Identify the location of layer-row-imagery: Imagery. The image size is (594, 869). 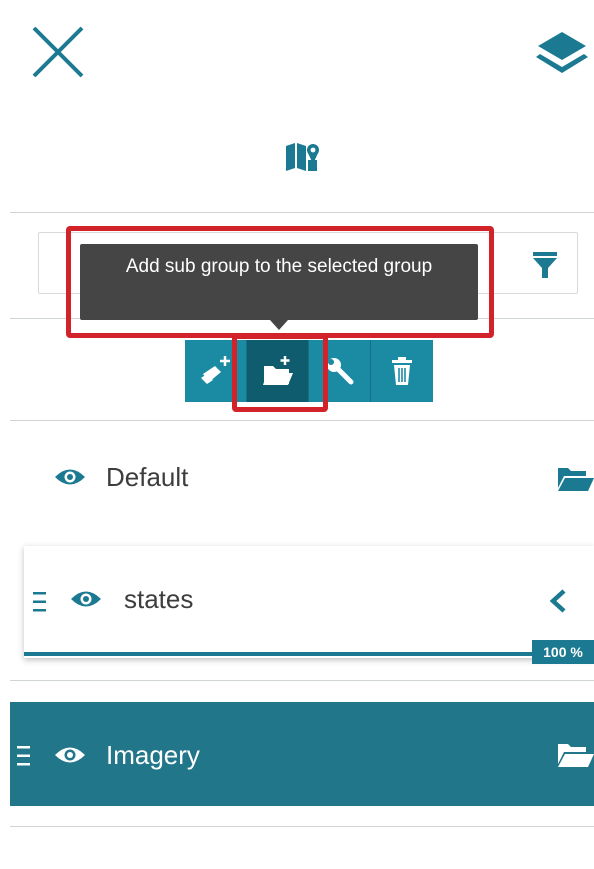
(302, 754).